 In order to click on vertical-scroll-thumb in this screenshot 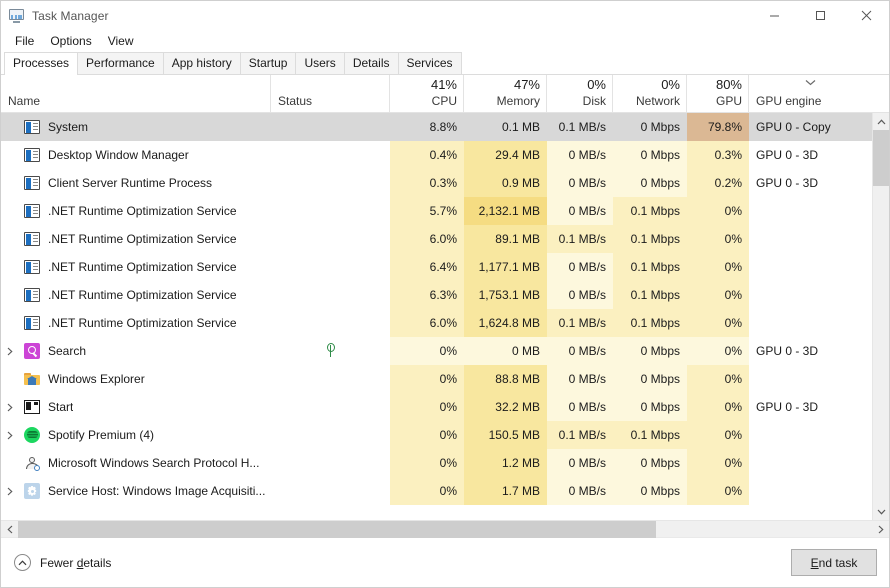, I will do `click(880, 158)`.